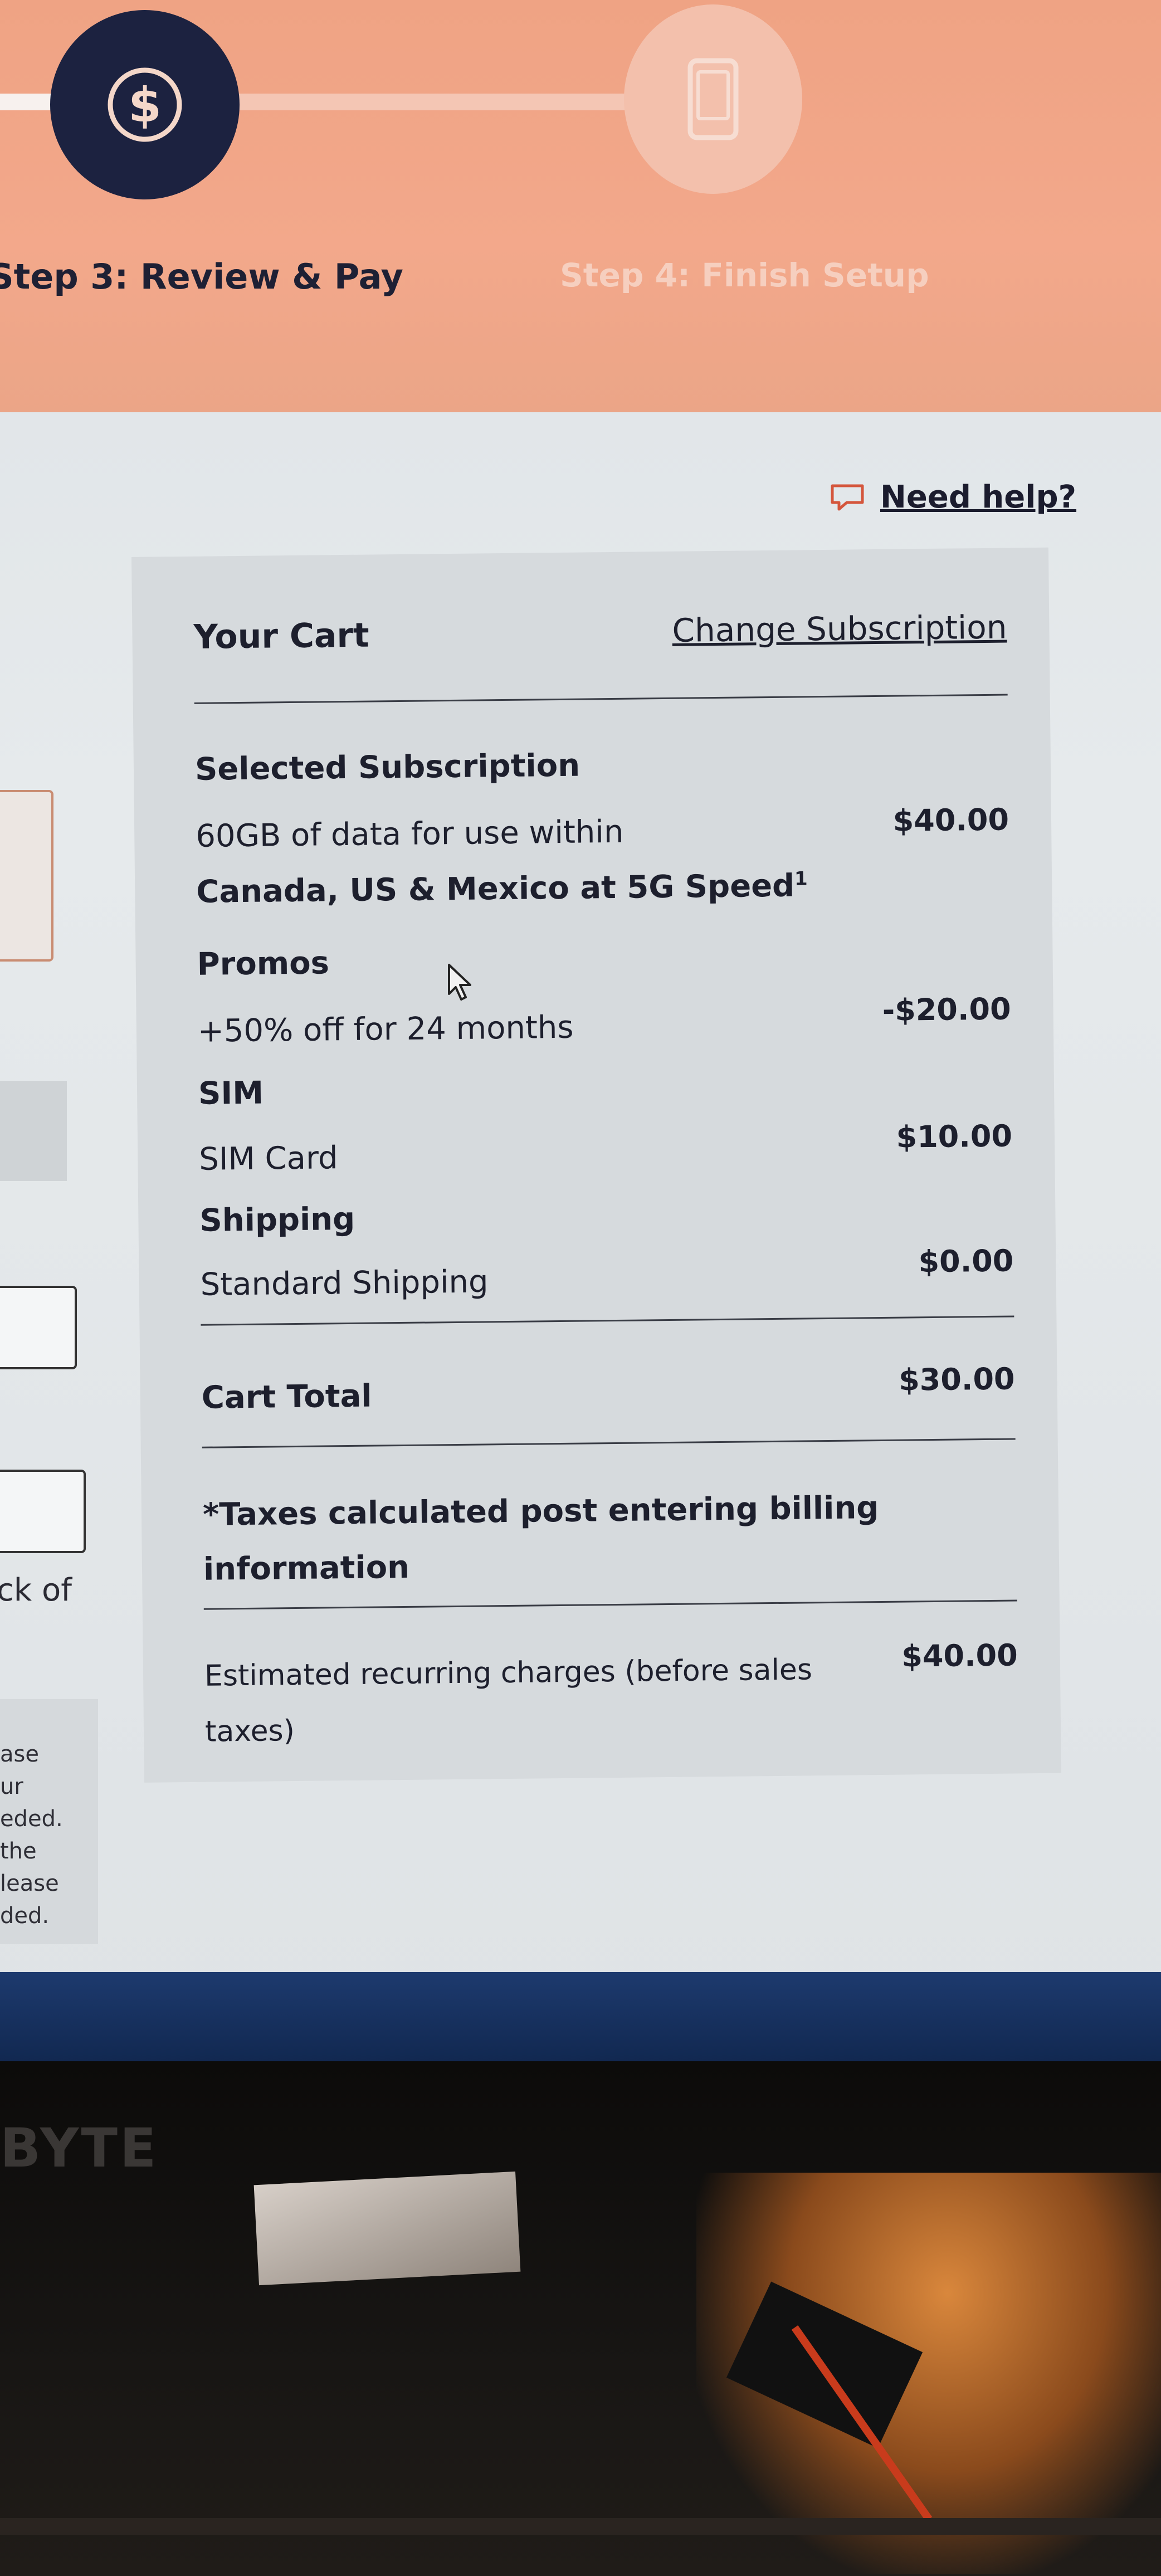  Describe the element at coordinates (429, 102) in the screenshot. I see `progress-track-pending` at that location.